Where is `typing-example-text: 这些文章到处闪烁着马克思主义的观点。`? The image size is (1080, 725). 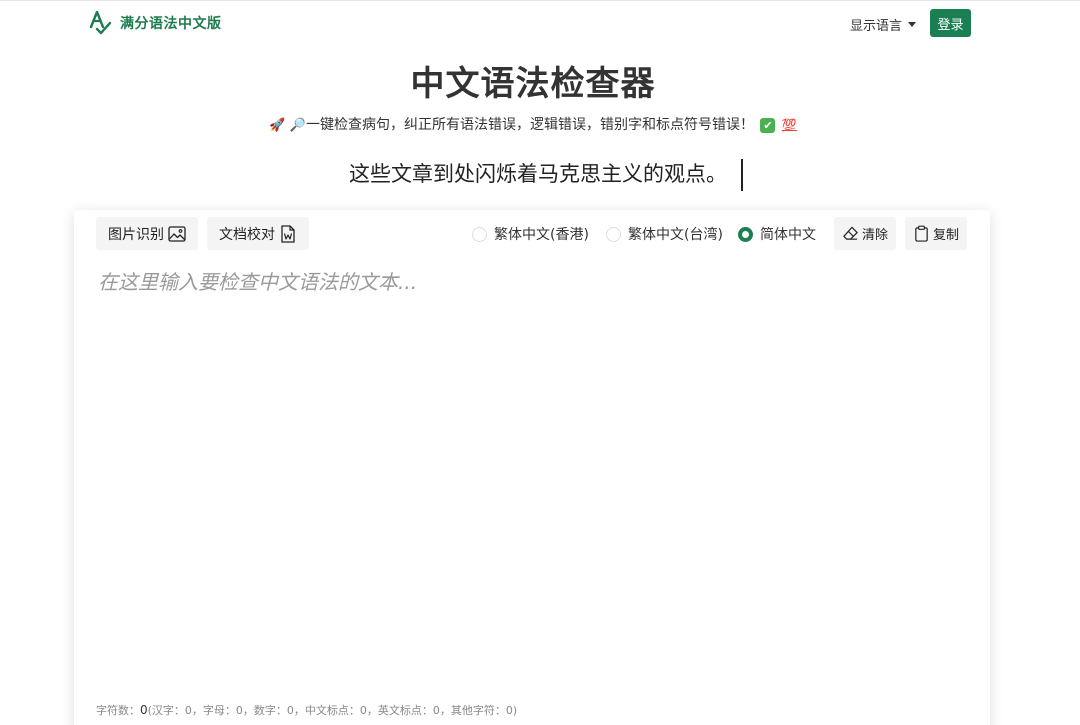
typing-example-text: 这些文章到处闪烁着马克思主义的观点。 is located at coordinates (538, 174).